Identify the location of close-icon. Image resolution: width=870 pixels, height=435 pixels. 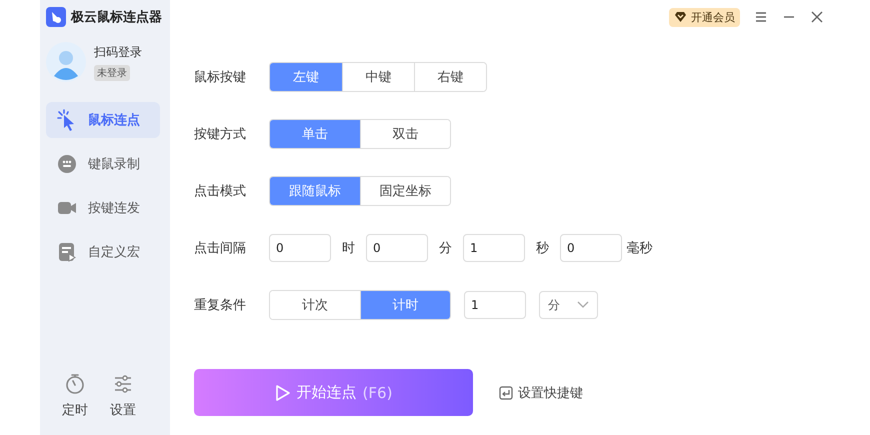
(817, 17).